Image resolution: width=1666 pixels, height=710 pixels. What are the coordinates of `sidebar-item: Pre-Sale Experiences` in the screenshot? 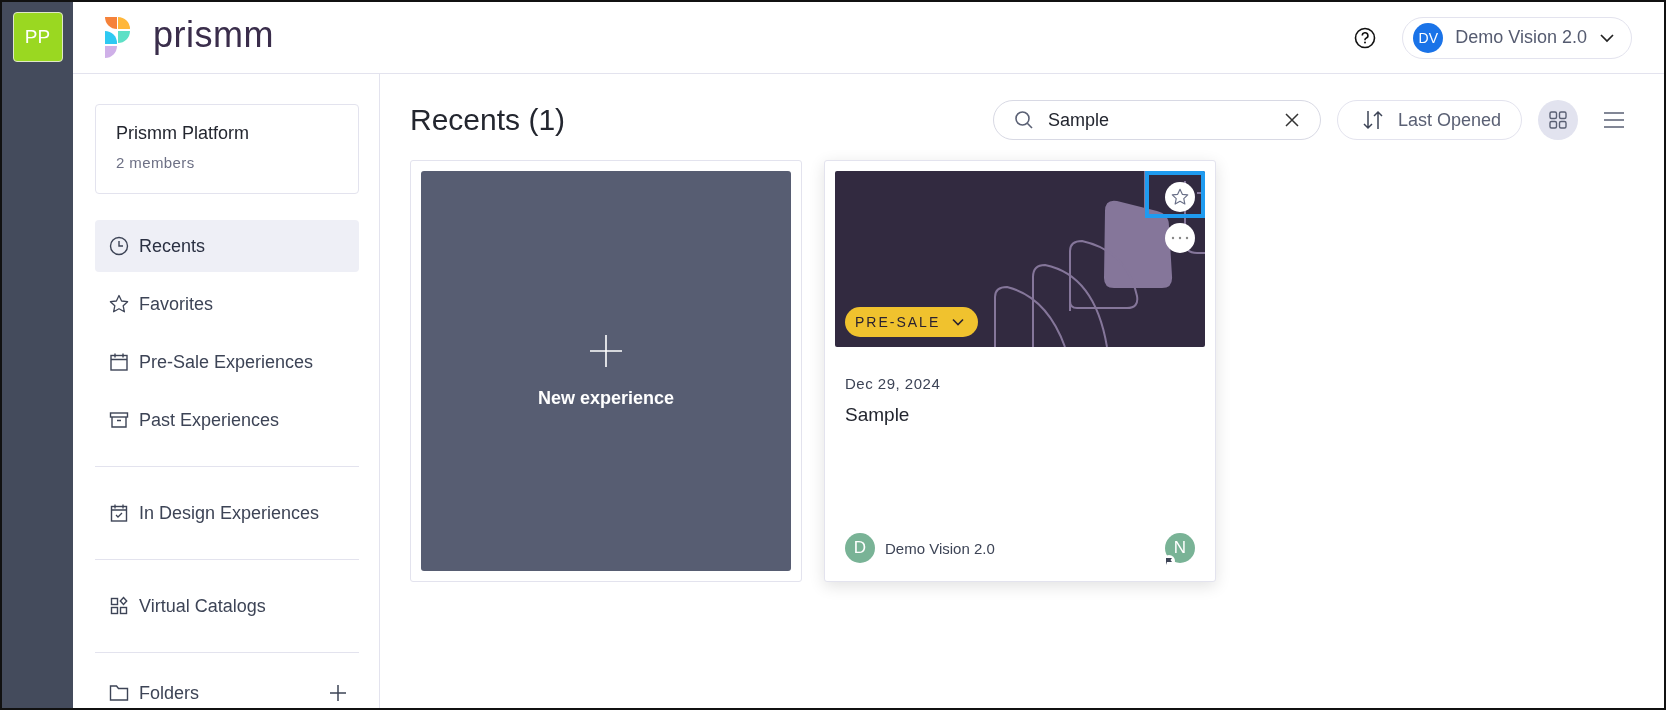 It's located at (227, 362).